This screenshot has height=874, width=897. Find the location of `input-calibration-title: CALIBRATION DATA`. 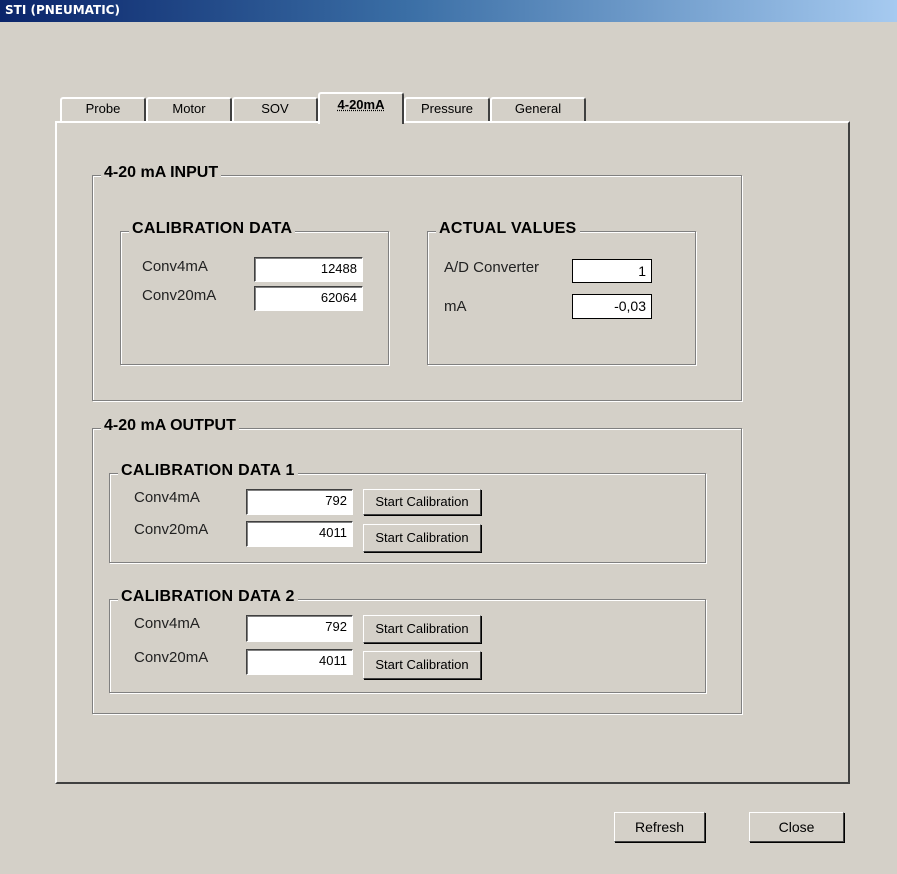

input-calibration-title: CALIBRATION DATA is located at coordinates (212, 229).